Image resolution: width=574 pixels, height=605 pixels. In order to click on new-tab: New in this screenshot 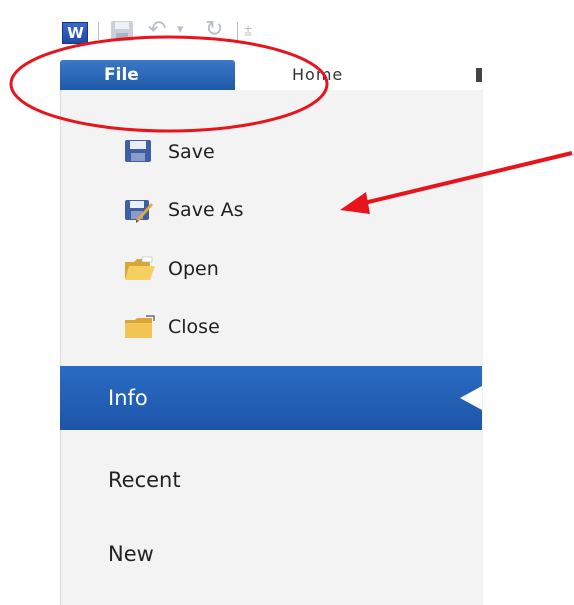, I will do `click(271, 554)`.